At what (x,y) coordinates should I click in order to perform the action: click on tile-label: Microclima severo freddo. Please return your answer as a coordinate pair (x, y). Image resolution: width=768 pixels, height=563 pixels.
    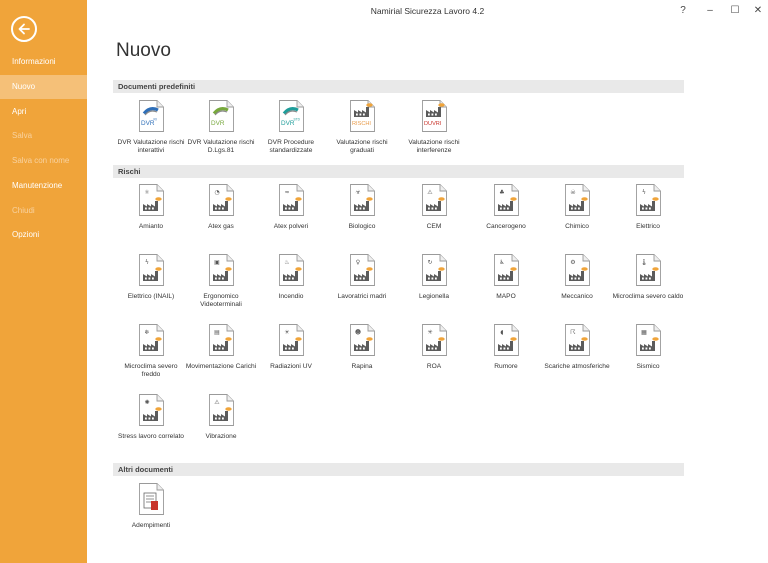
    Looking at the image, I should click on (151, 370).